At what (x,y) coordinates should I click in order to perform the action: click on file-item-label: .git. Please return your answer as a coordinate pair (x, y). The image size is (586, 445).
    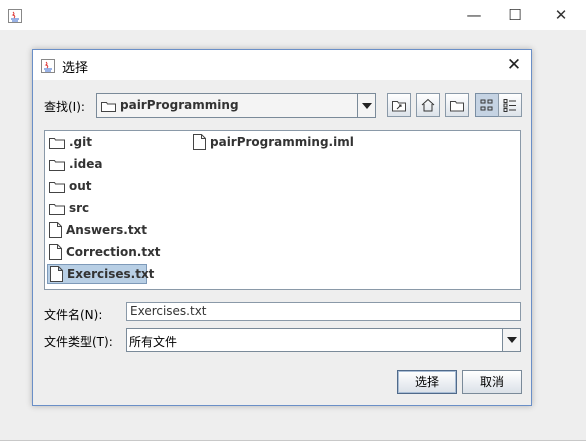
    Looking at the image, I should click on (80, 142).